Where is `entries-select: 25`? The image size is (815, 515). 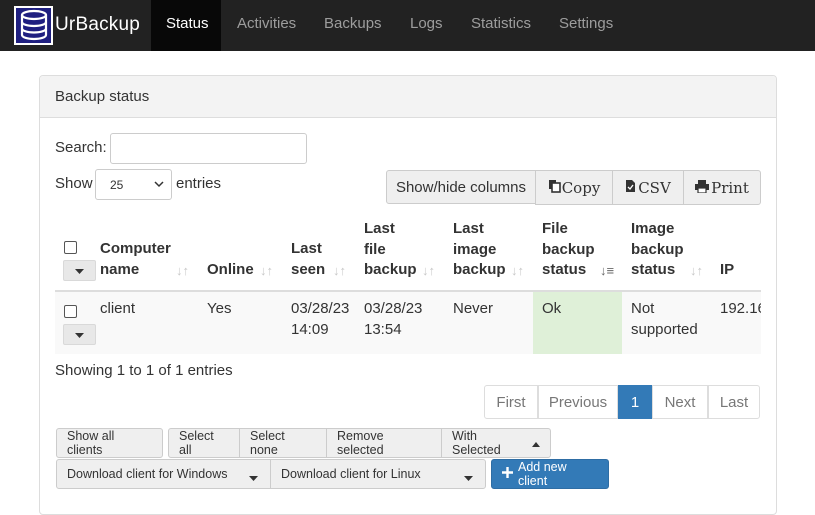 entries-select: 25 is located at coordinates (133, 184).